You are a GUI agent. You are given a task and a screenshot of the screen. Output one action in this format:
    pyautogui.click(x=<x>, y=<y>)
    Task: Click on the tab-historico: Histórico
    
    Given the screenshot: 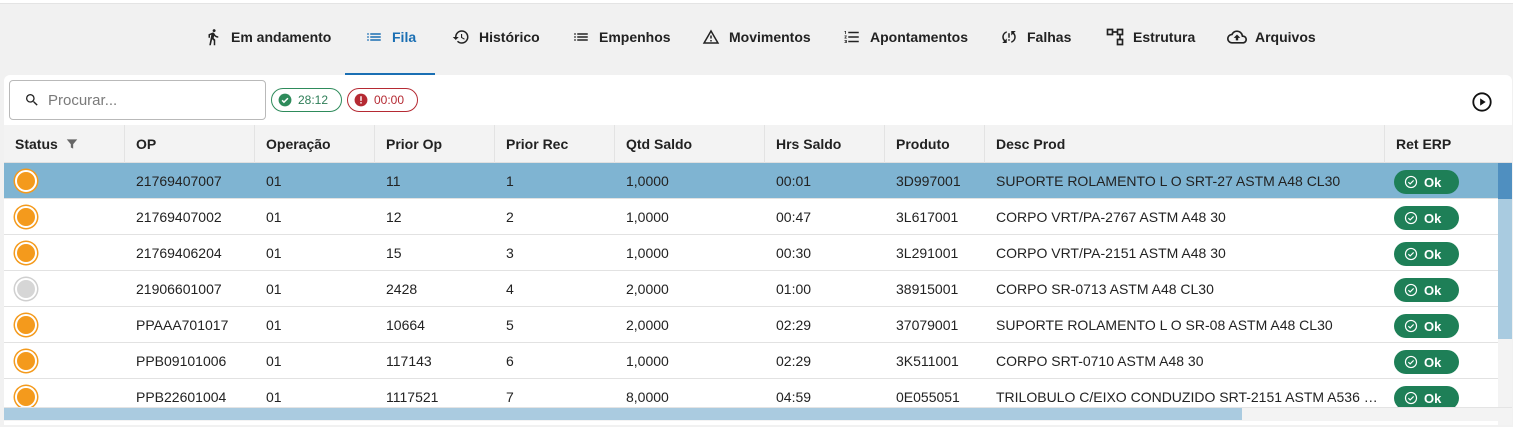 What is the action you would take?
    pyautogui.click(x=495, y=49)
    